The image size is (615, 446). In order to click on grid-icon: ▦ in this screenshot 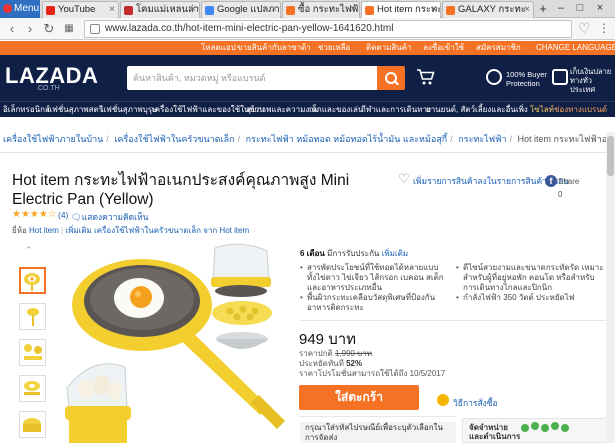, I will do `click(69, 29)`.